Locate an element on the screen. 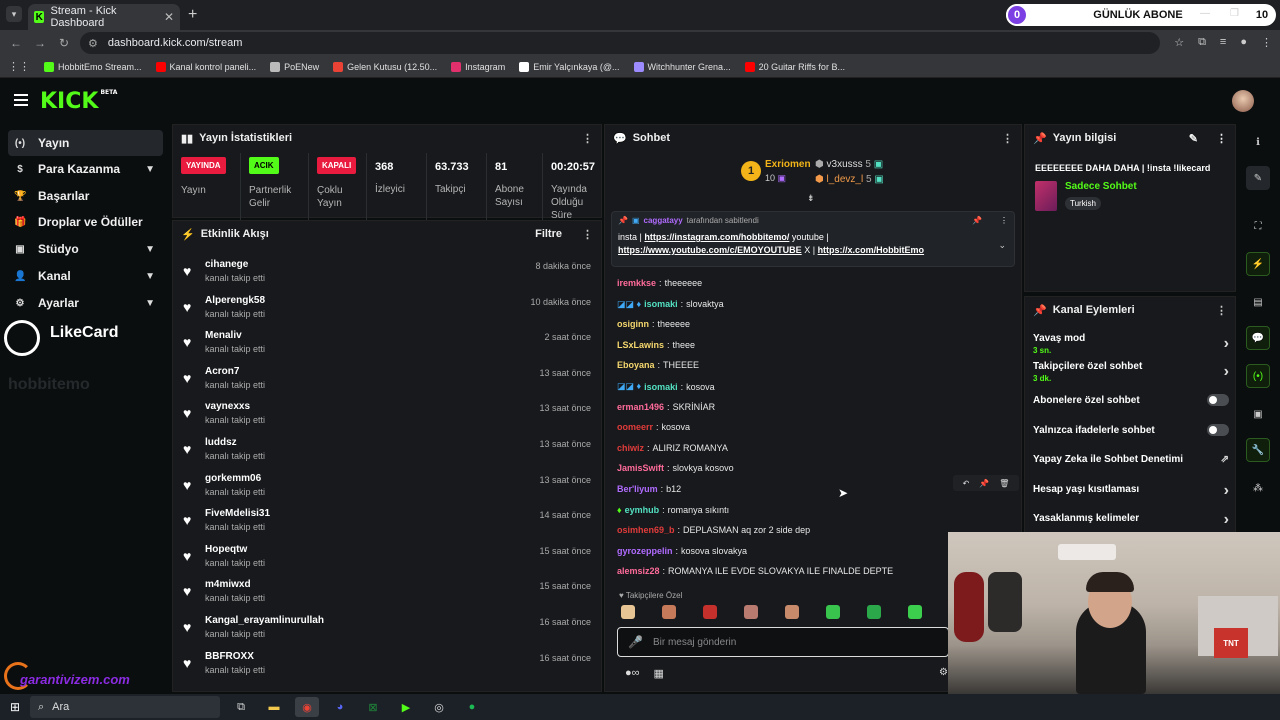 This screenshot has height=720, width=1280. expand-pinned-icon: ⌄ is located at coordinates (1002, 245).